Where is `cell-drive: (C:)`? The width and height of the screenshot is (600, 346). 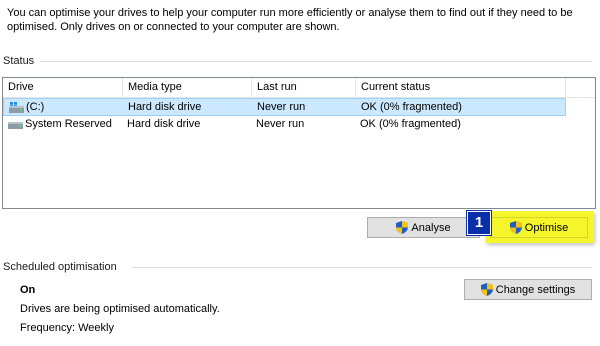
cell-drive: (C:) is located at coordinates (35, 107).